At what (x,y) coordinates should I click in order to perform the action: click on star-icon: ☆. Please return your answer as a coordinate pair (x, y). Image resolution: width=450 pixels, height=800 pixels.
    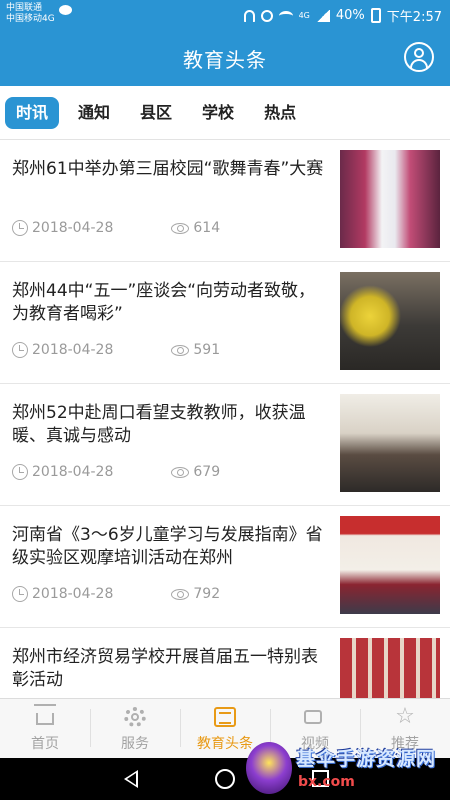
    Looking at the image, I should click on (405, 716).